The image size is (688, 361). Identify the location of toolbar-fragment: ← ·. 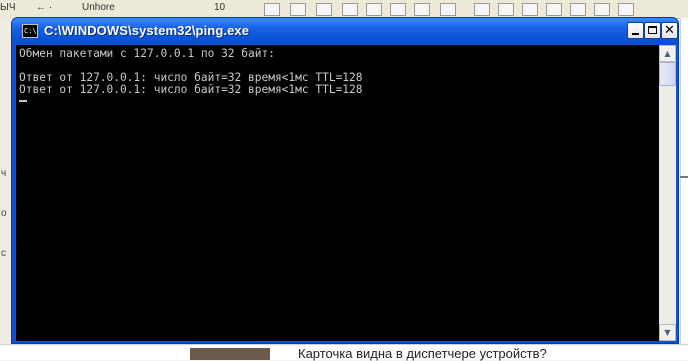
(44, 7).